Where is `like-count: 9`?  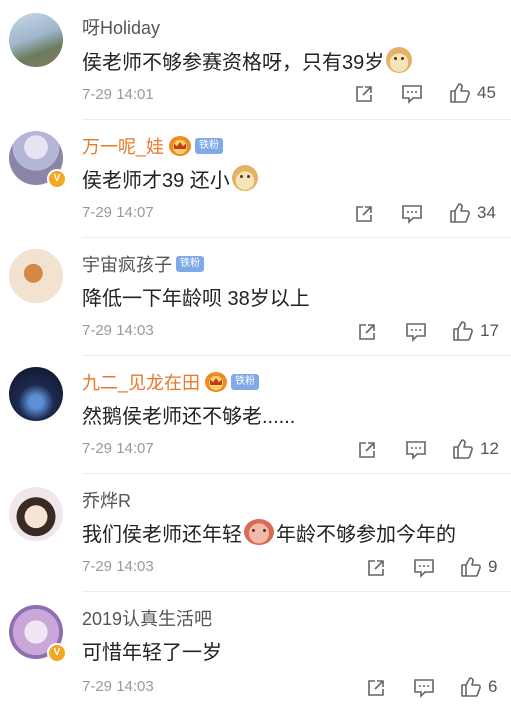
like-count: 9 is located at coordinates (493, 566).